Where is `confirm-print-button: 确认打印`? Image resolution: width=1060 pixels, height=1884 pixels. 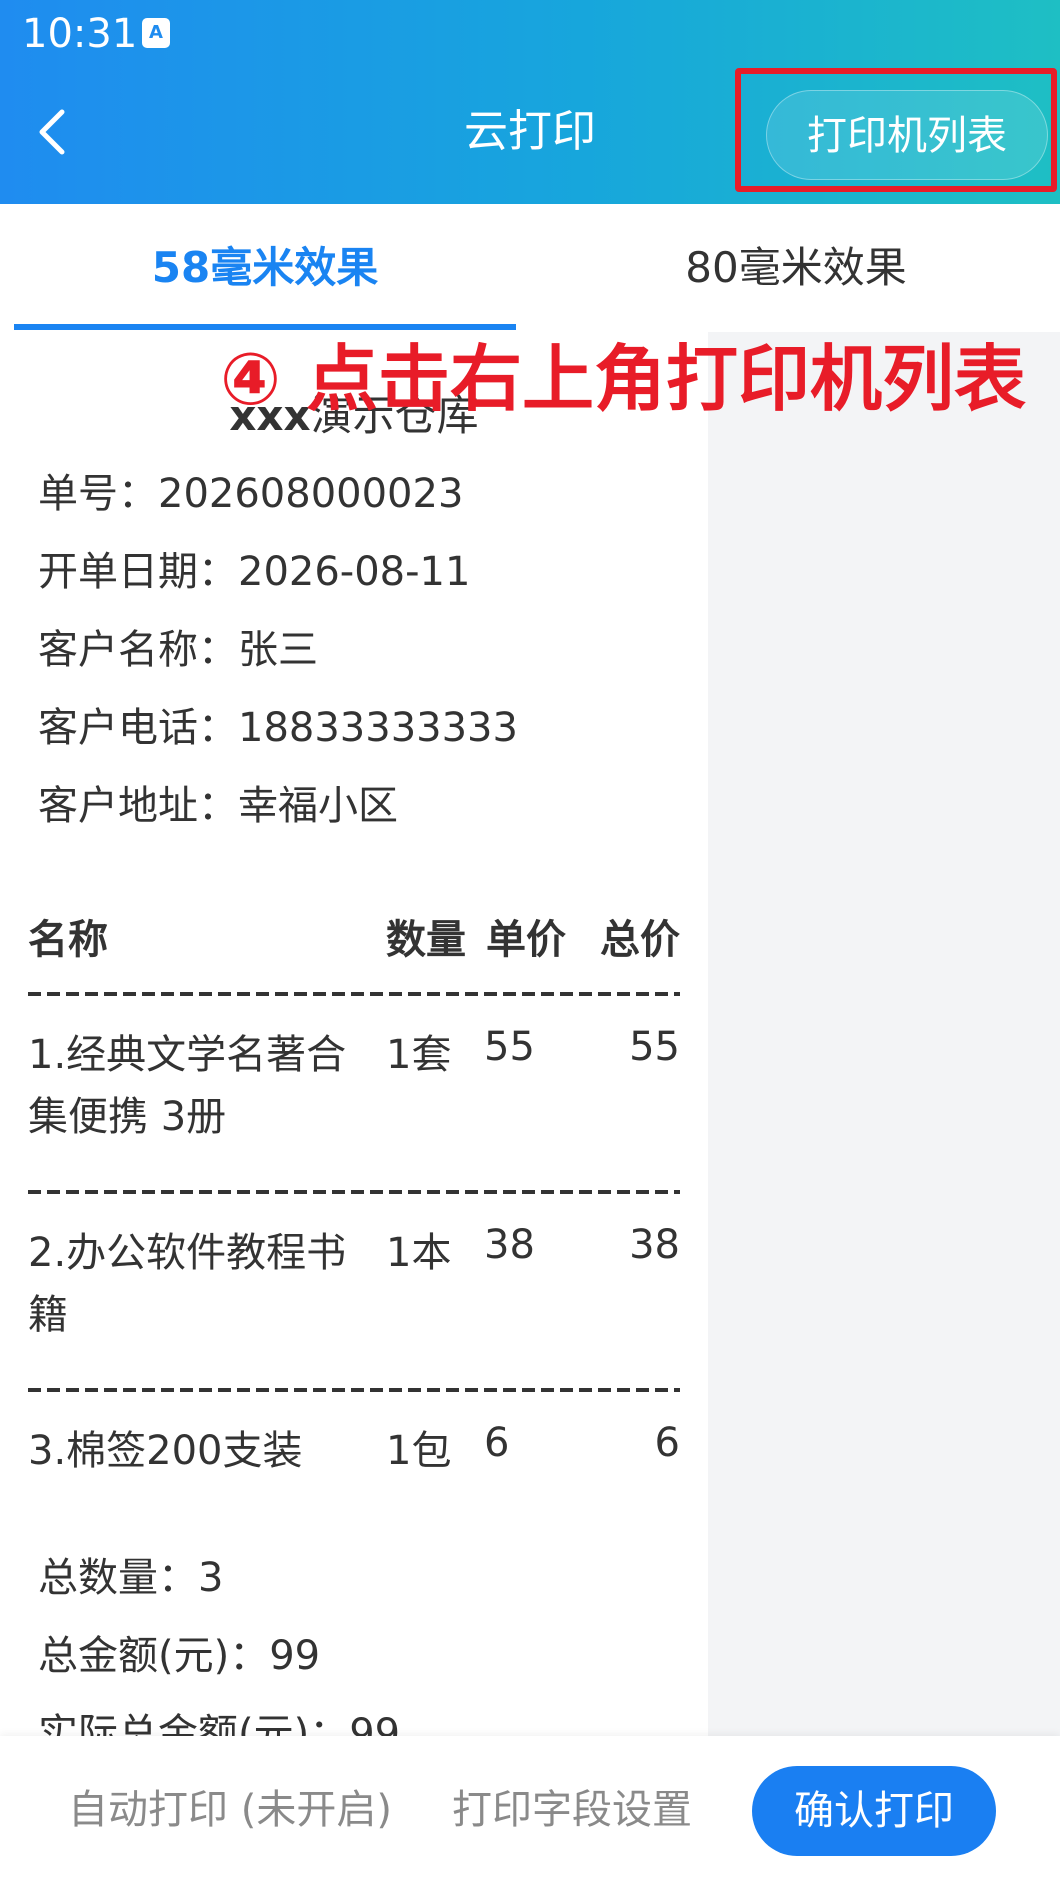 confirm-print-button: 确认打印 is located at coordinates (874, 1811).